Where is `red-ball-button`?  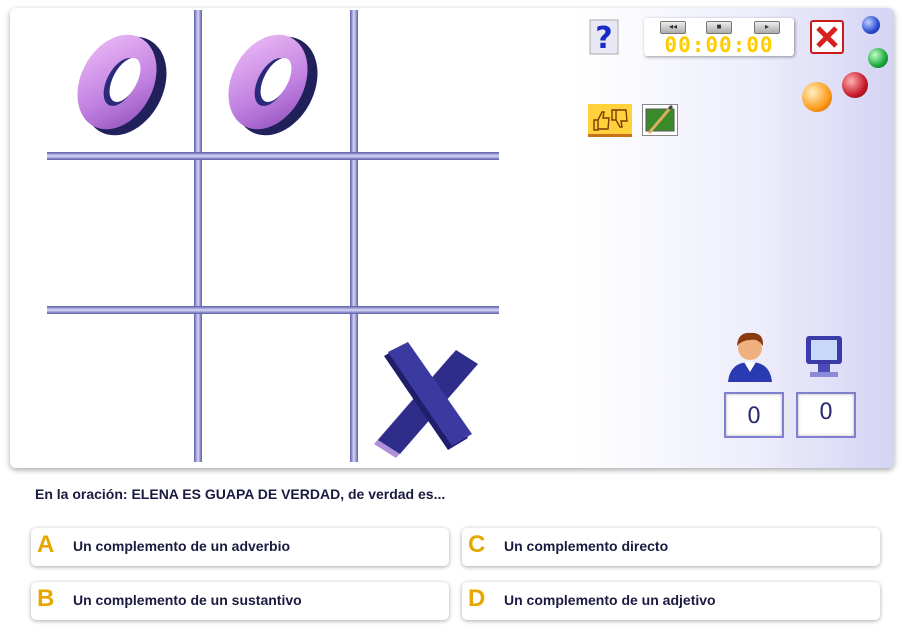 red-ball-button is located at coordinates (855, 85).